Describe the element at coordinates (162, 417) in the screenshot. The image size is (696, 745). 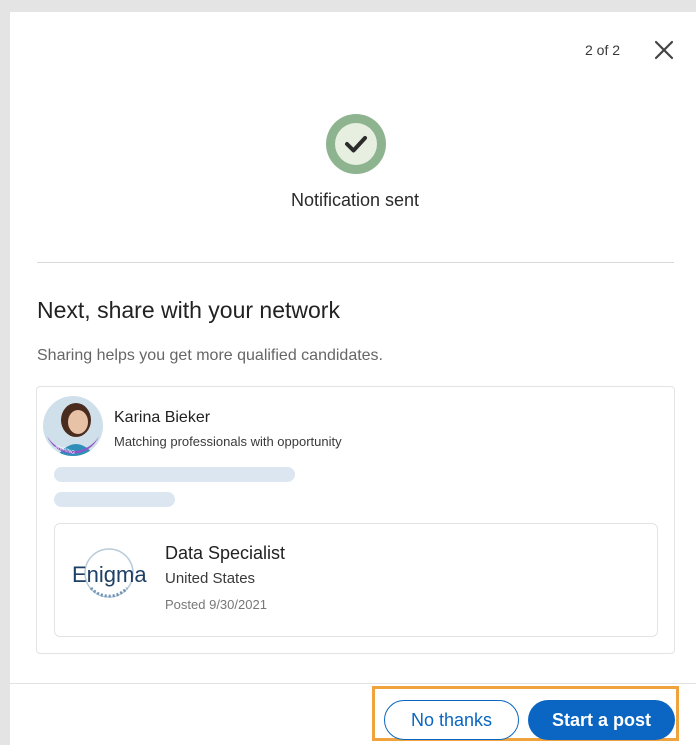
I see `author-name: Karina Bieker` at that location.